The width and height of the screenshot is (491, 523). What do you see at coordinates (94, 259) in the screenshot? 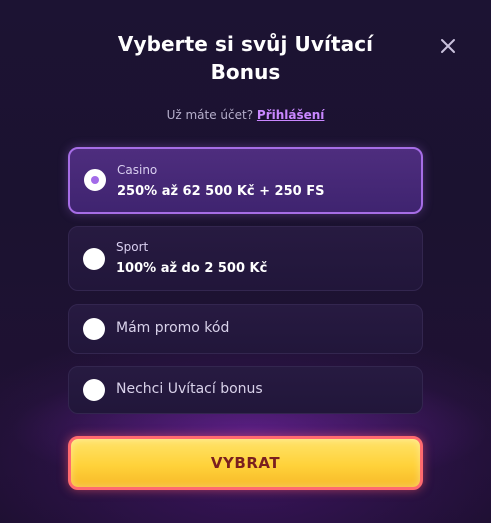
I see `radio-sport` at bounding box center [94, 259].